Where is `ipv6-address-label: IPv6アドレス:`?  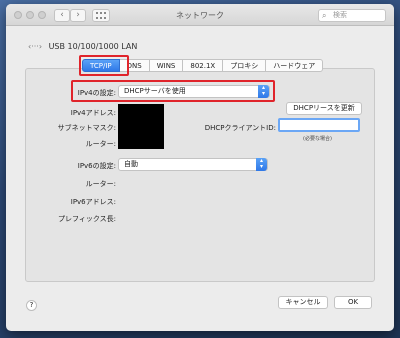
ipv6-address-label: IPv6アドレス: is located at coordinates (93, 202).